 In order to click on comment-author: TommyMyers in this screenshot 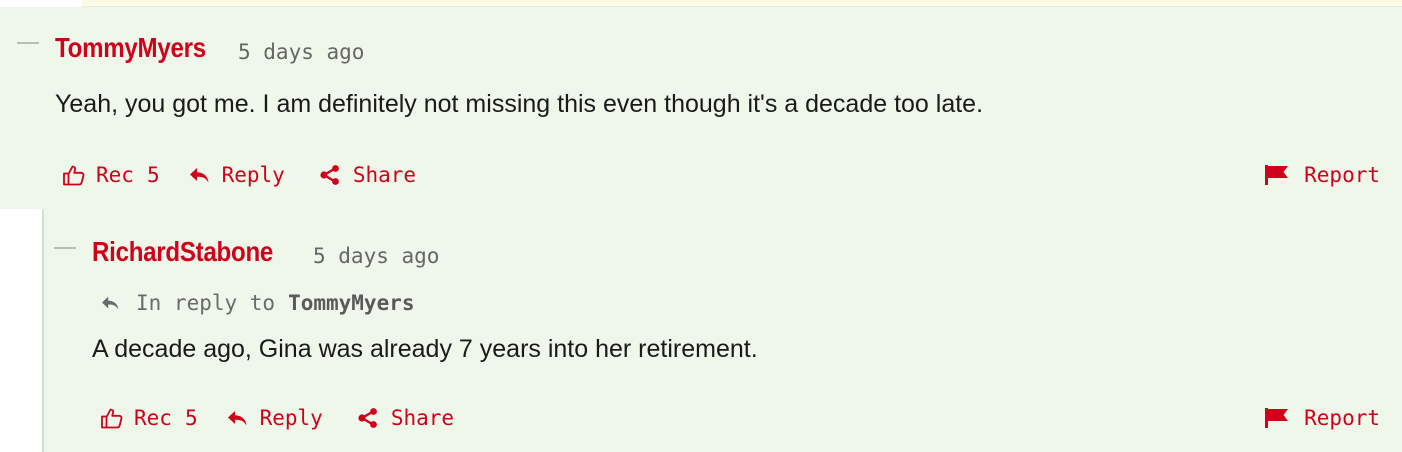, I will do `click(130, 48)`.